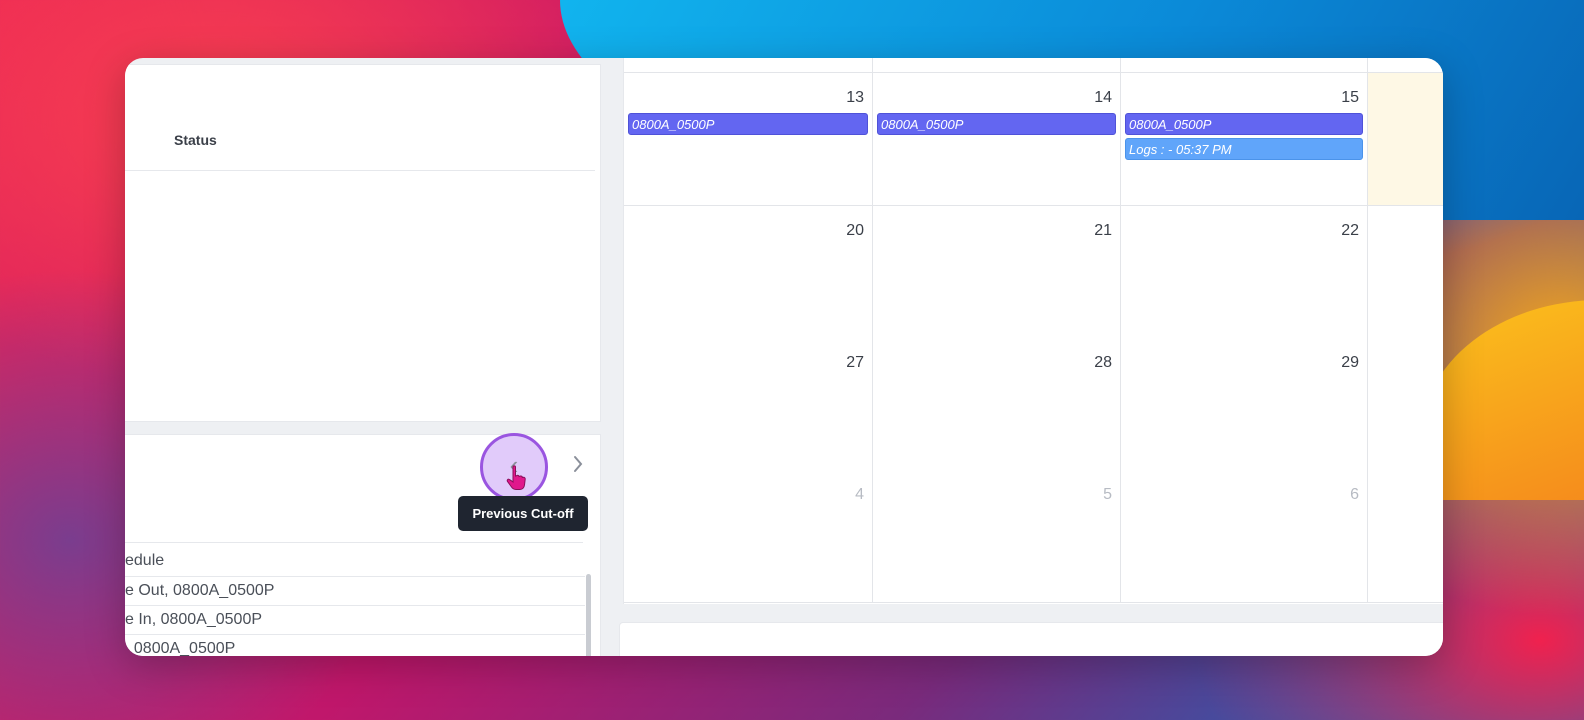  What do you see at coordinates (748, 272) in the screenshot?
I see `calendar-day-cell: 20` at bounding box center [748, 272].